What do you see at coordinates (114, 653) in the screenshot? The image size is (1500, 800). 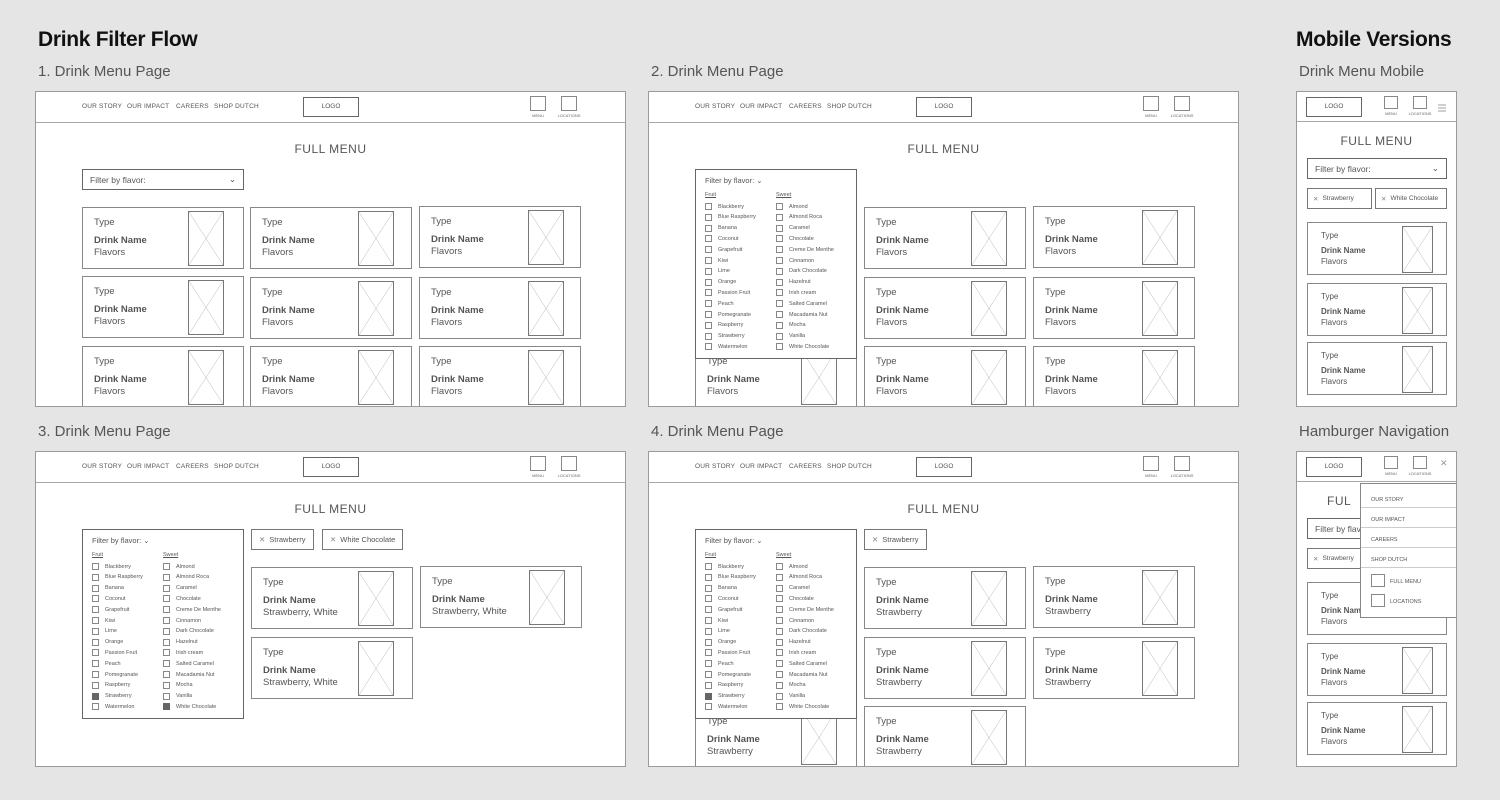 I see `filter-option-passion-fruit: Passion Fruit` at bounding box center [114, 653].